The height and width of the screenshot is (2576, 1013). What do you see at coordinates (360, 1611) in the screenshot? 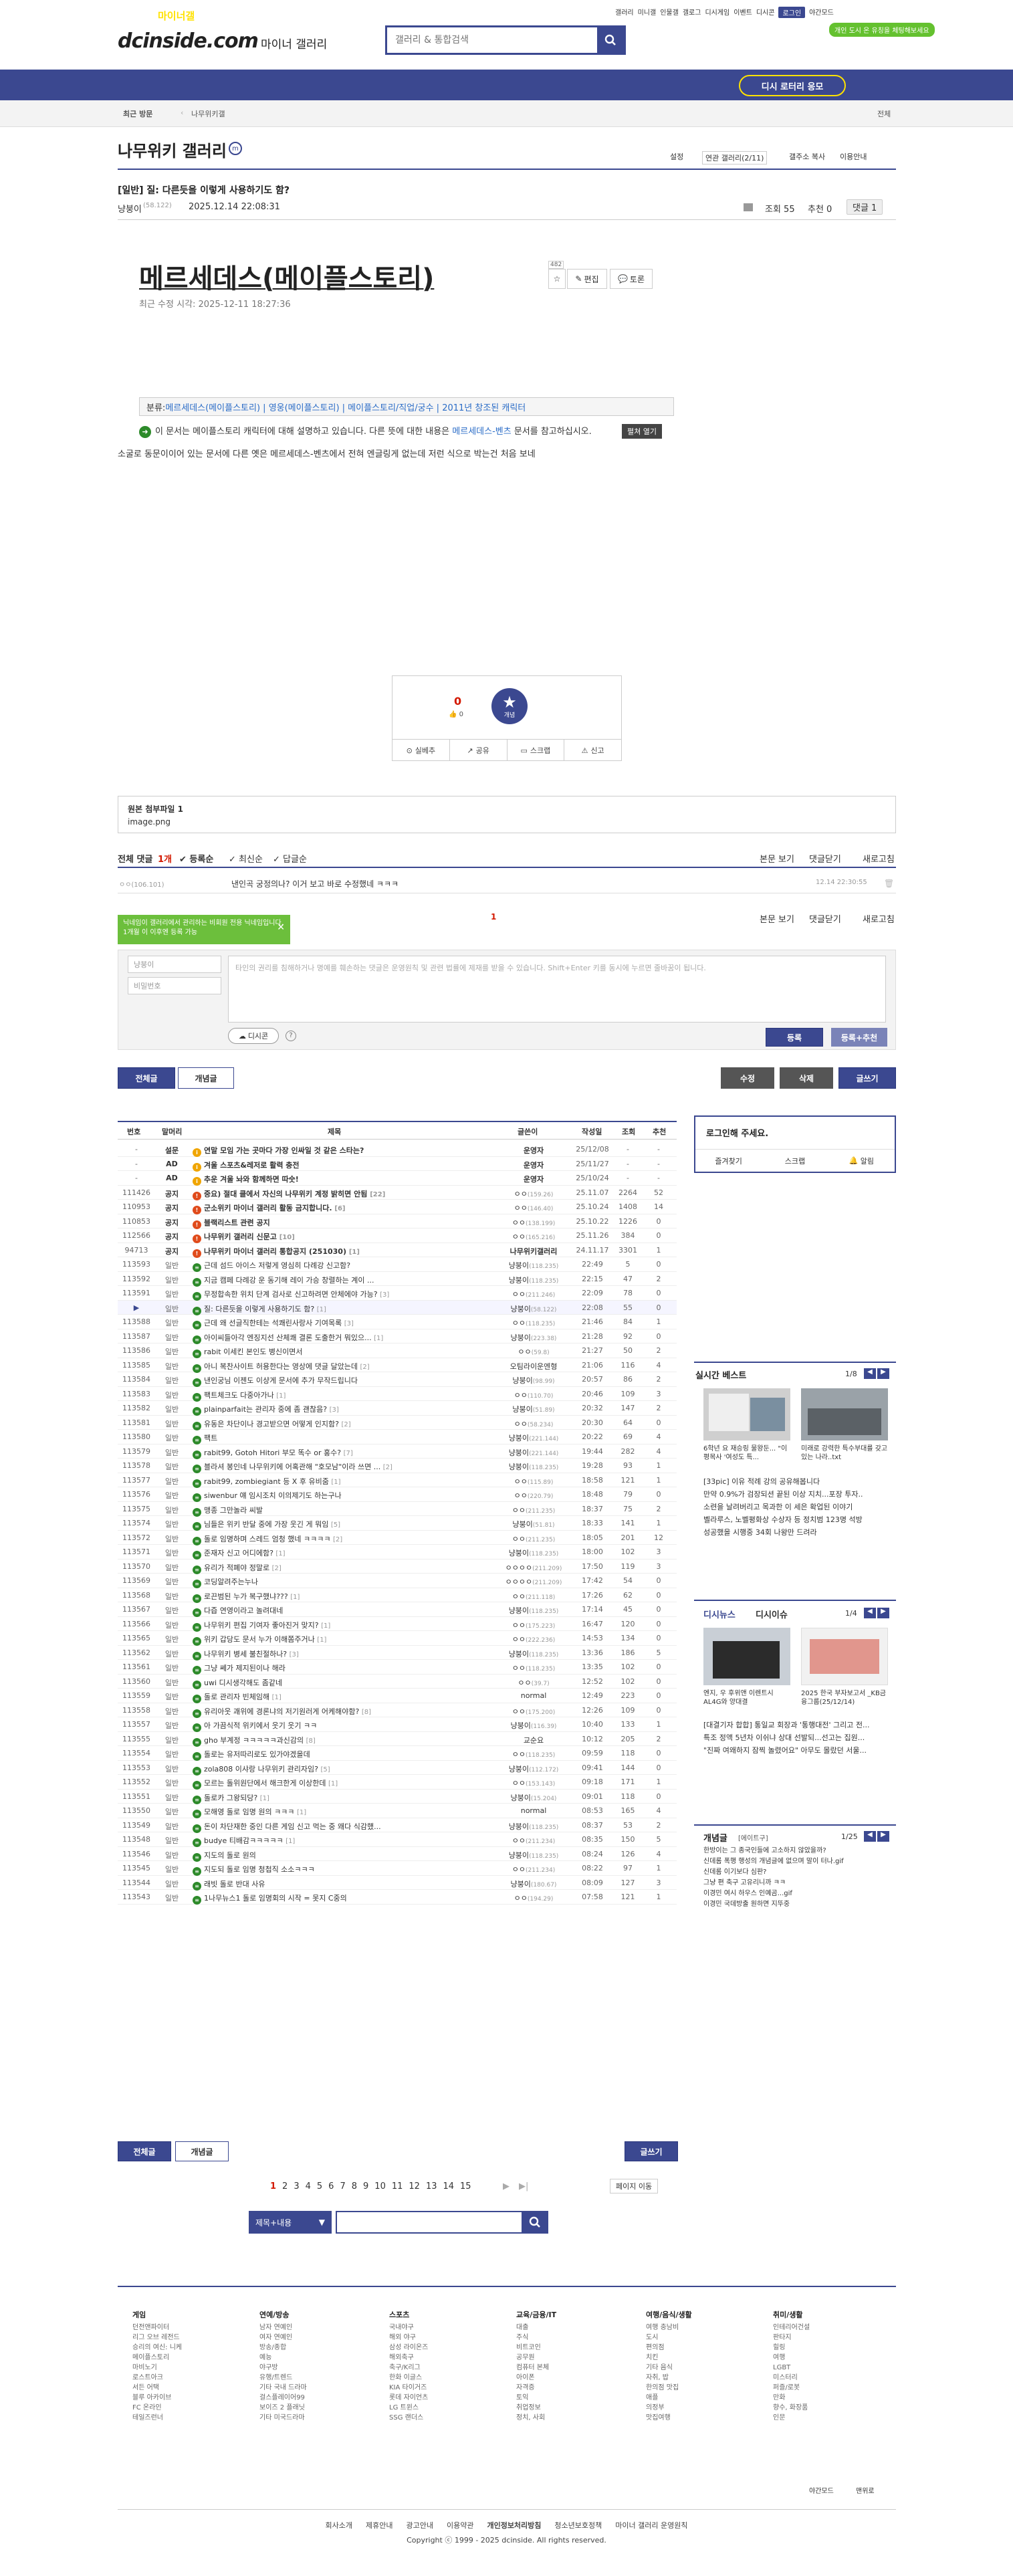
I see `post-title-cell: ≡ 다즙 연영이라고 놀려대네` at bounding box center [360, 1611].